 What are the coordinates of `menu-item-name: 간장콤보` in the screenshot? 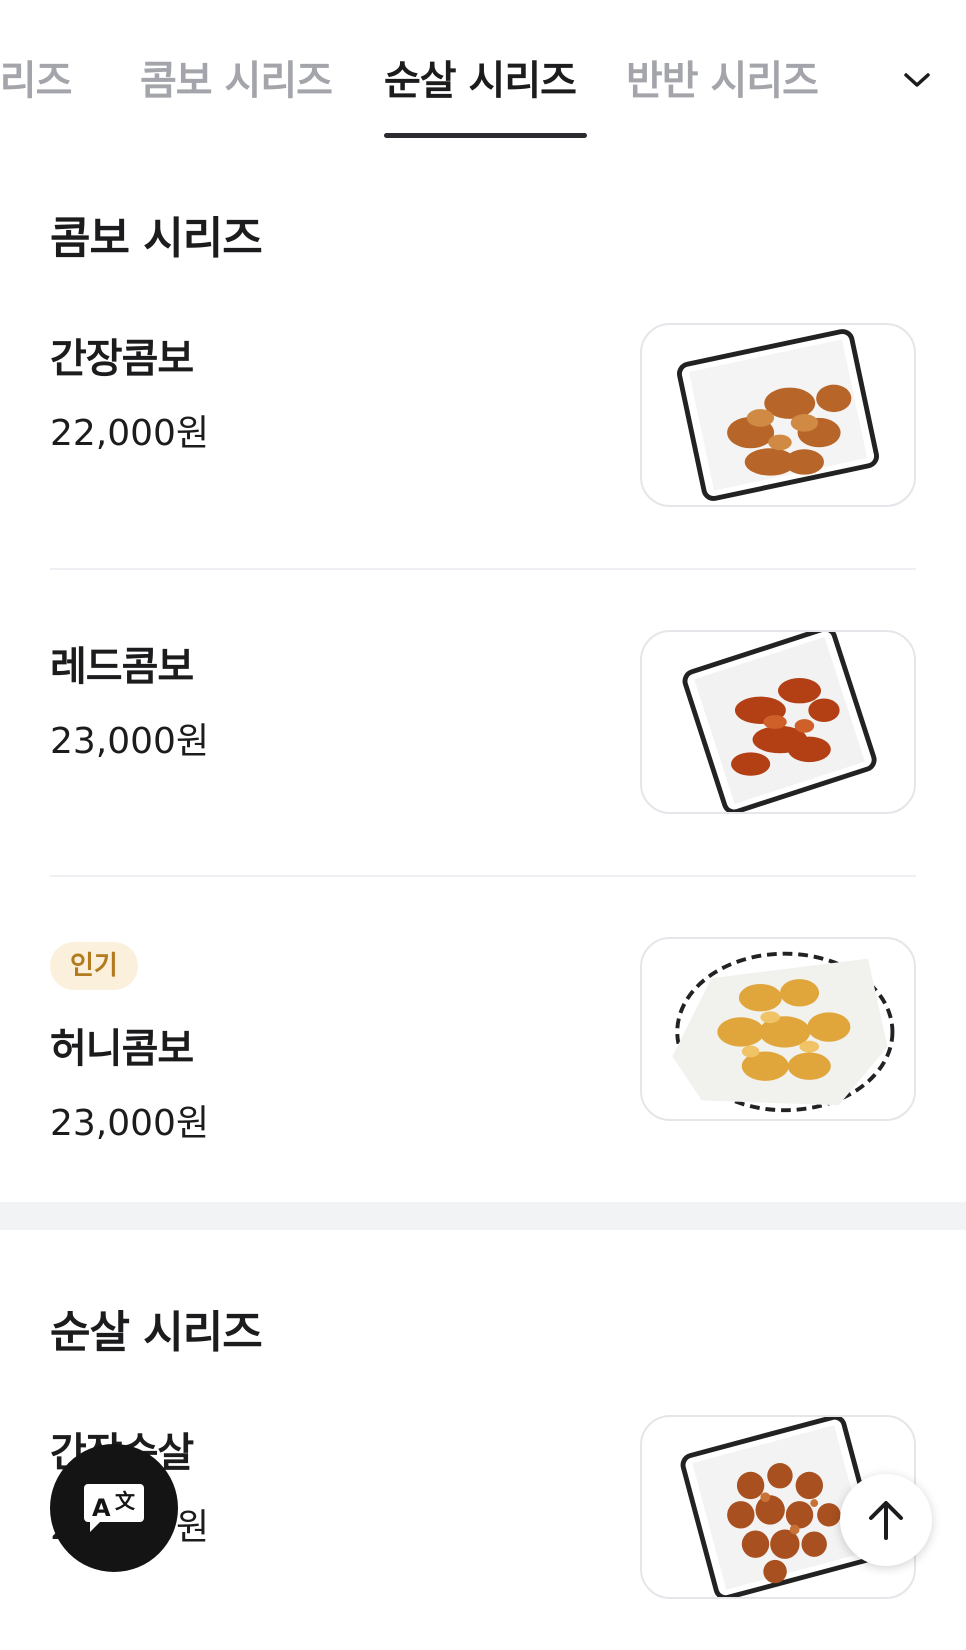 It's located at (122, 359).